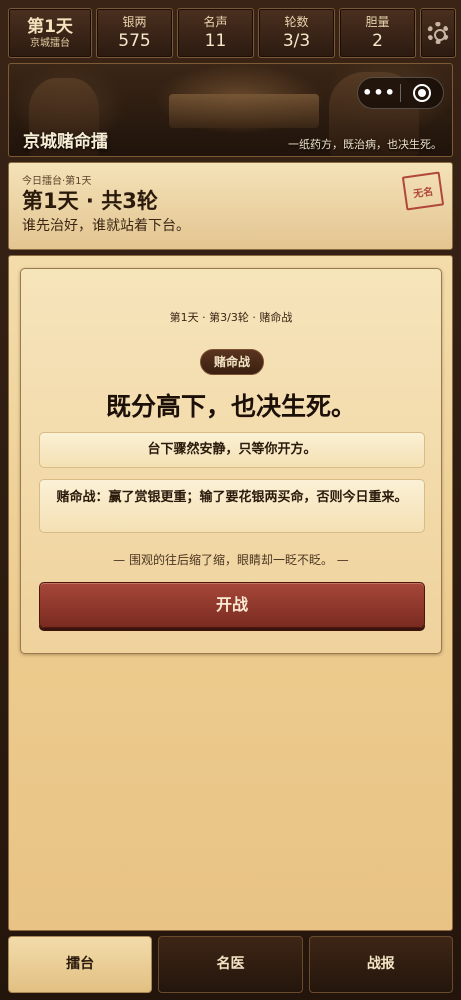 Image resolution: width=461 pixels, height=1000 pixels. Describe the element at coordinates (215, 22) in the screenshot. I see `fame-label: 名声` at that location.